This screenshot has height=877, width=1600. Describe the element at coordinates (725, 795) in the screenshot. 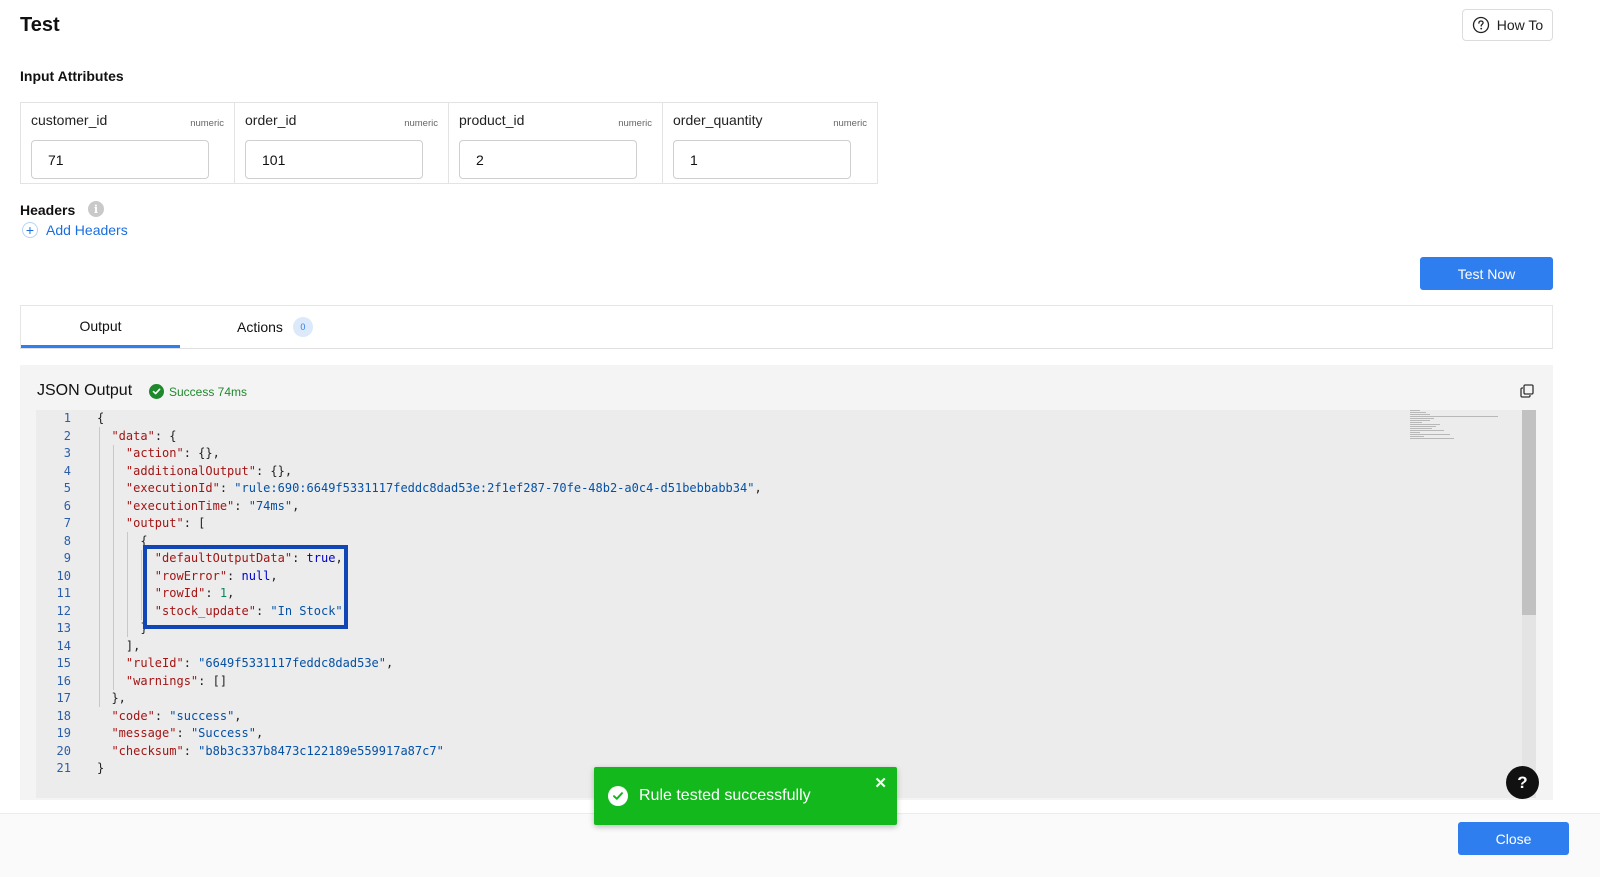

I see `toast-message: Rule tested successfully` at that location.